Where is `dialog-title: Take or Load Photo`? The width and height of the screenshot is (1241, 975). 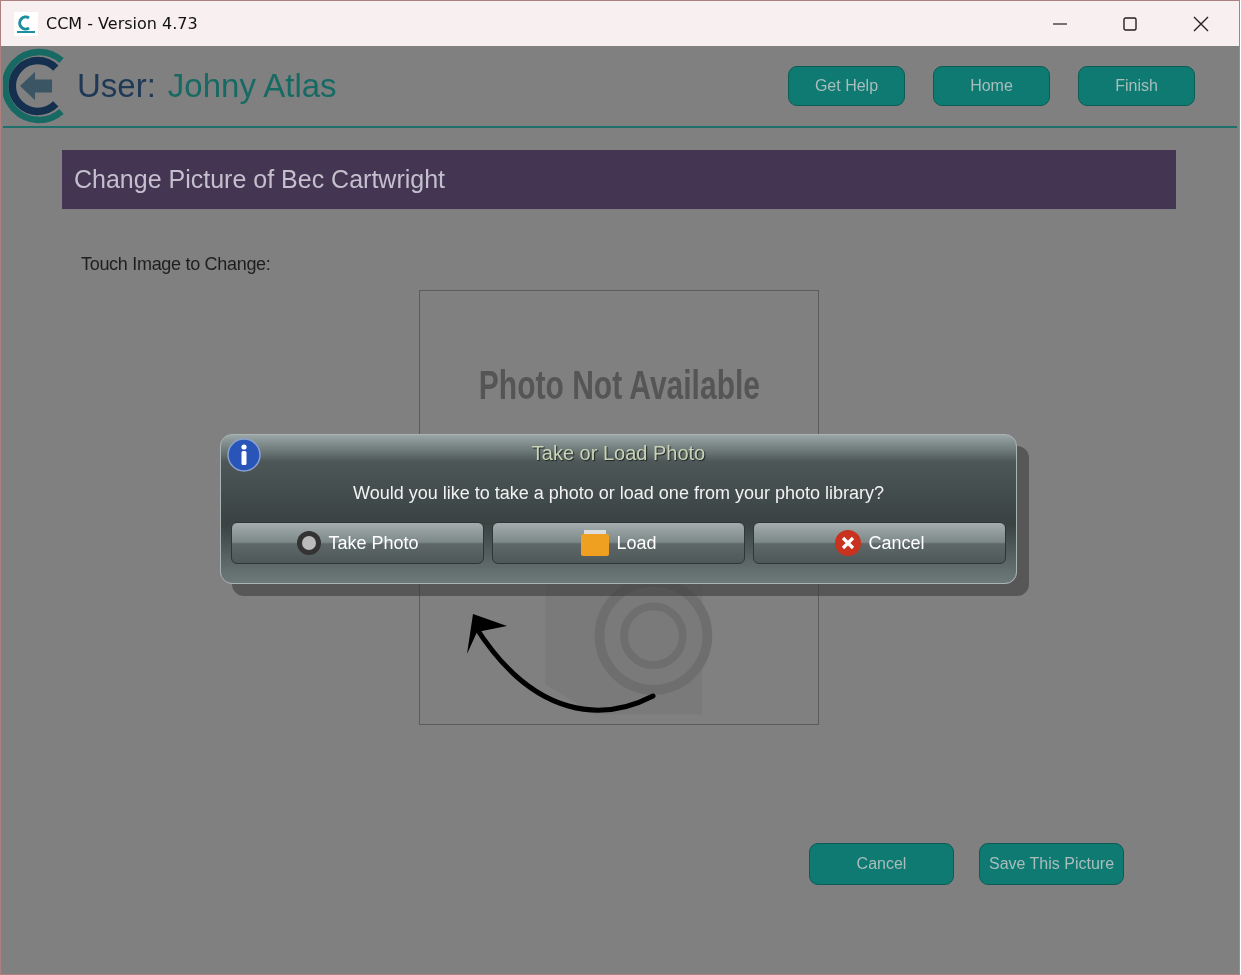 dialog-title: Take or Load Photo is located at coordinates (618, 453).